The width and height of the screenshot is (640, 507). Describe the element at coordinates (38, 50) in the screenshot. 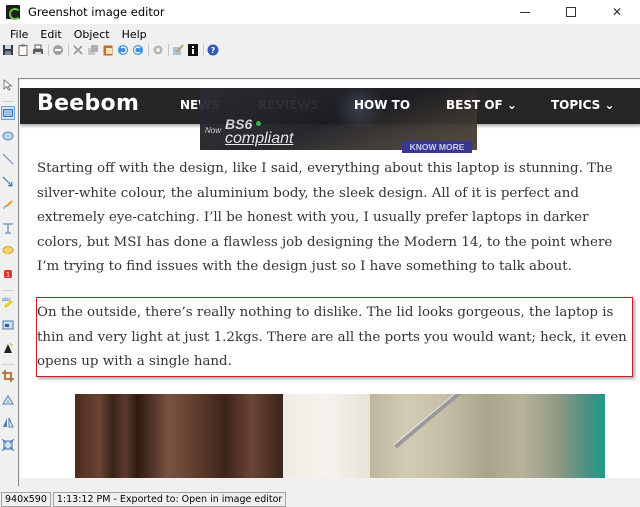

I see `print-icon` at that location.